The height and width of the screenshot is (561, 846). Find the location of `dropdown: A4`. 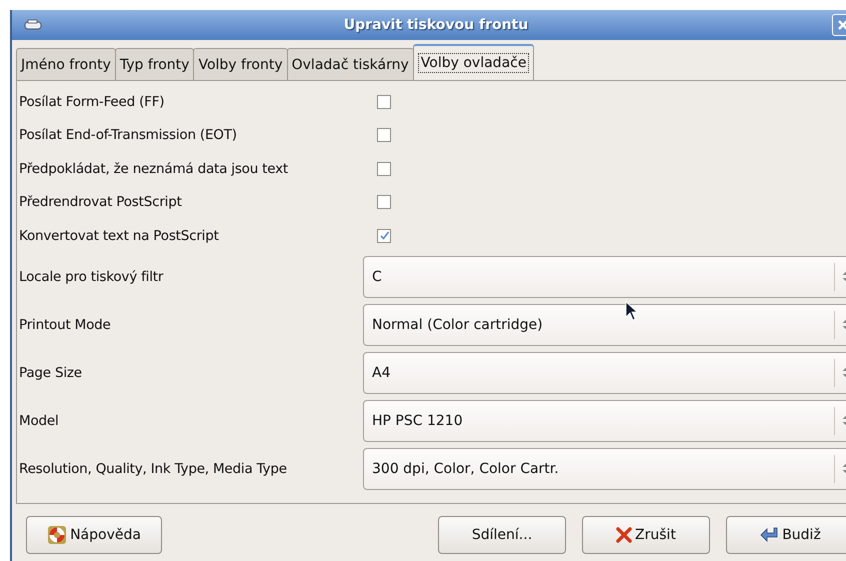

dropdown: A4 is located at coordinates (604, 373).